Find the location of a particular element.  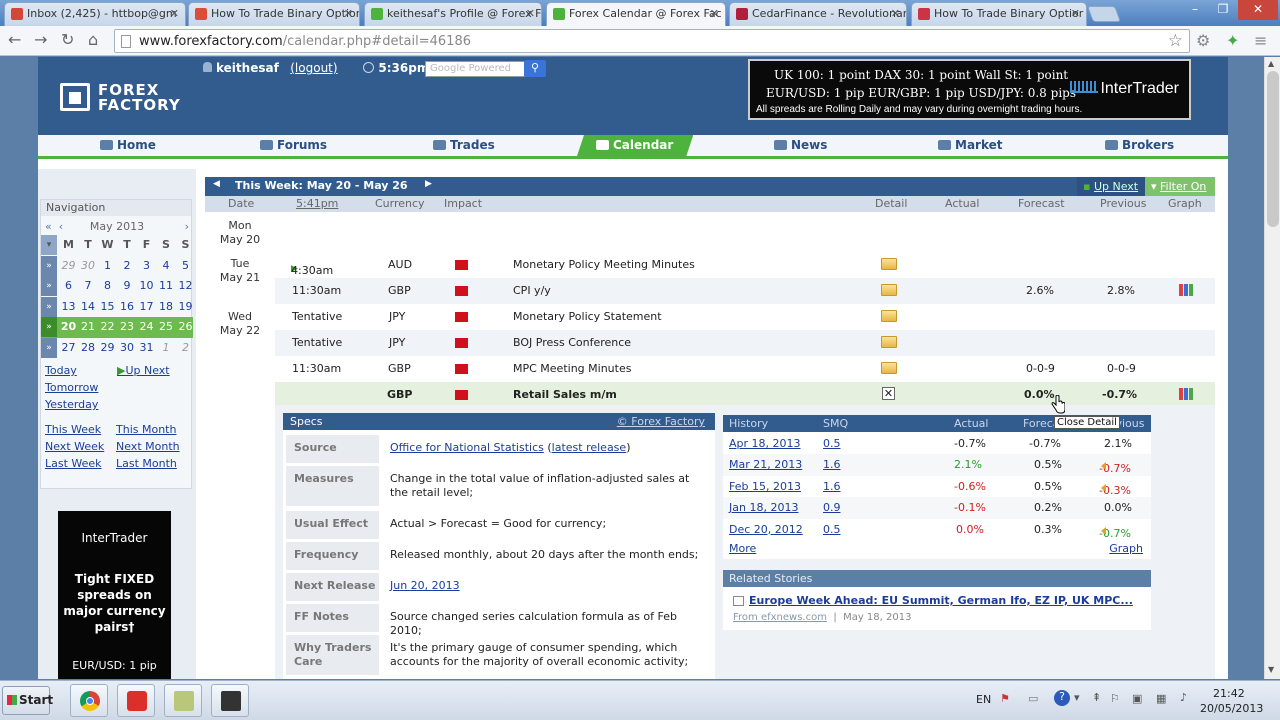

up-next-link: ▶Up Next is located at coordinates (143, 370).